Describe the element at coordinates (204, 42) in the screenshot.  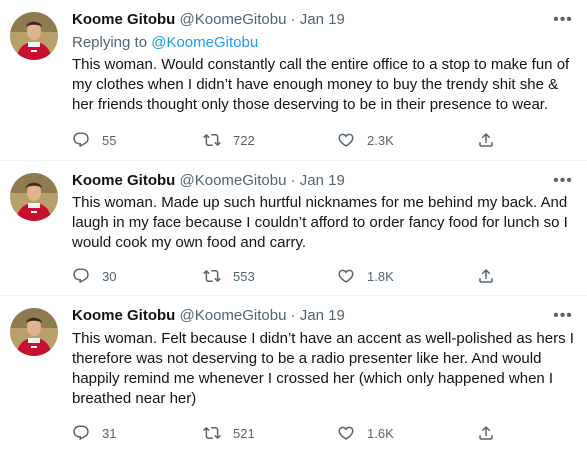
I see `replying-to-handle: @KoomeGitobu` at that location.